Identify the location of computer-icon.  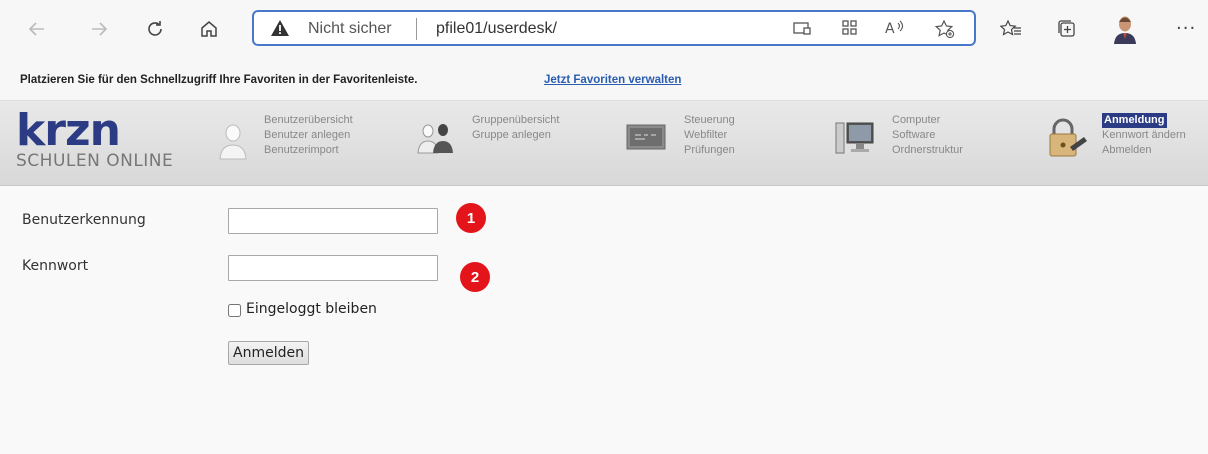
(855, 140).